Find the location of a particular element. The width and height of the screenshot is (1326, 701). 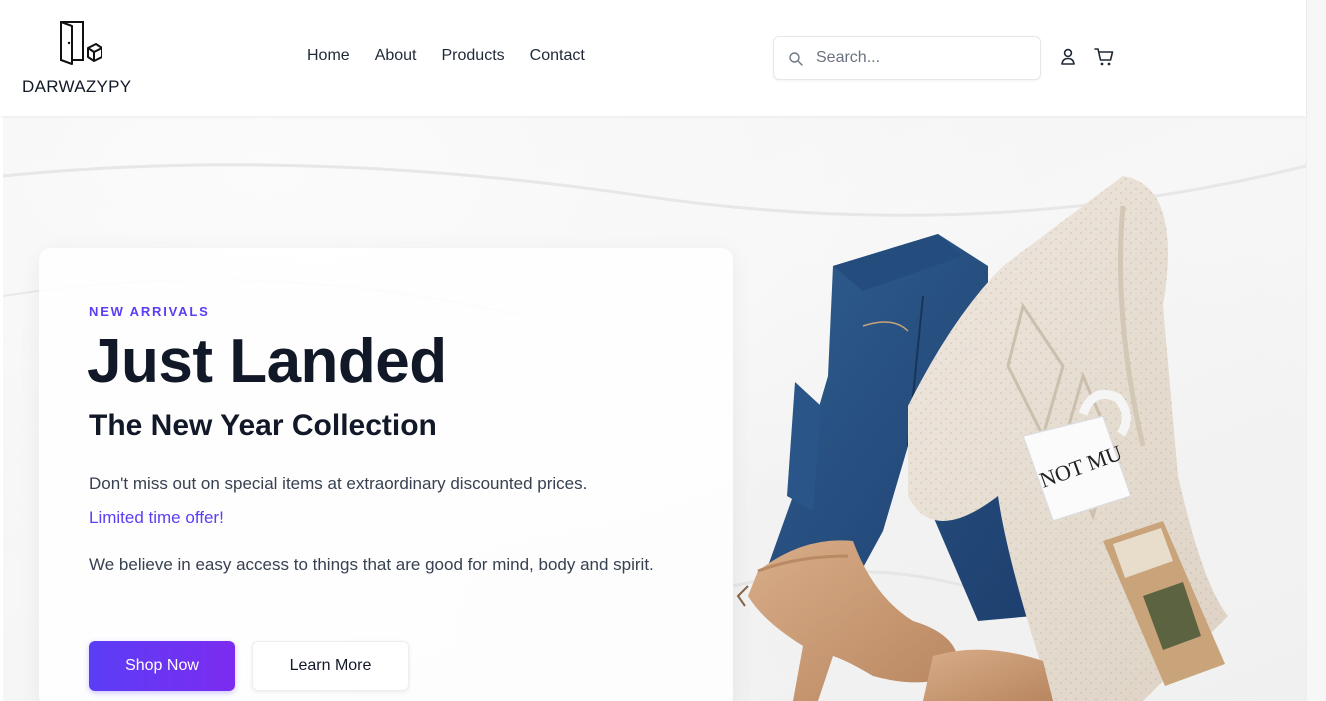

door-with-box-icon is located at coordinates (81, 43).